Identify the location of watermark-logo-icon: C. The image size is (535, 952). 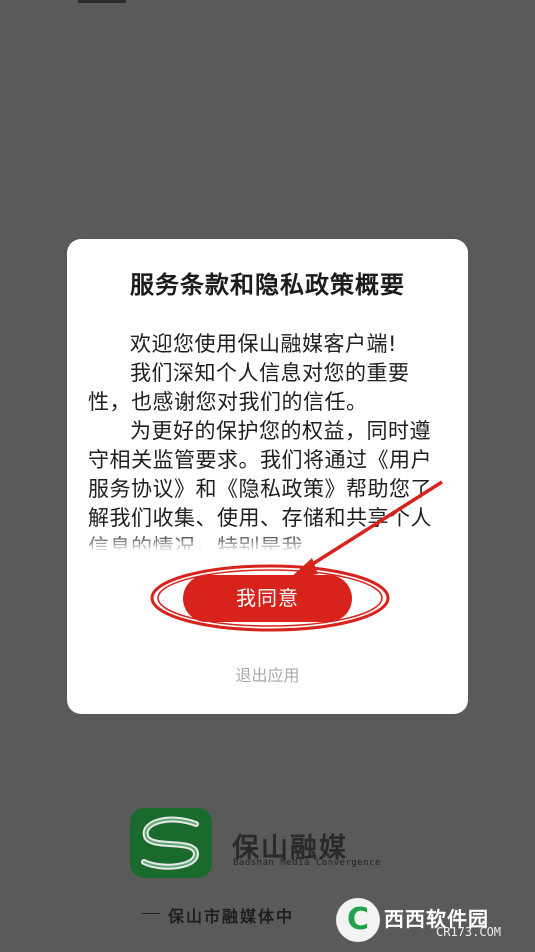
(358, 920).